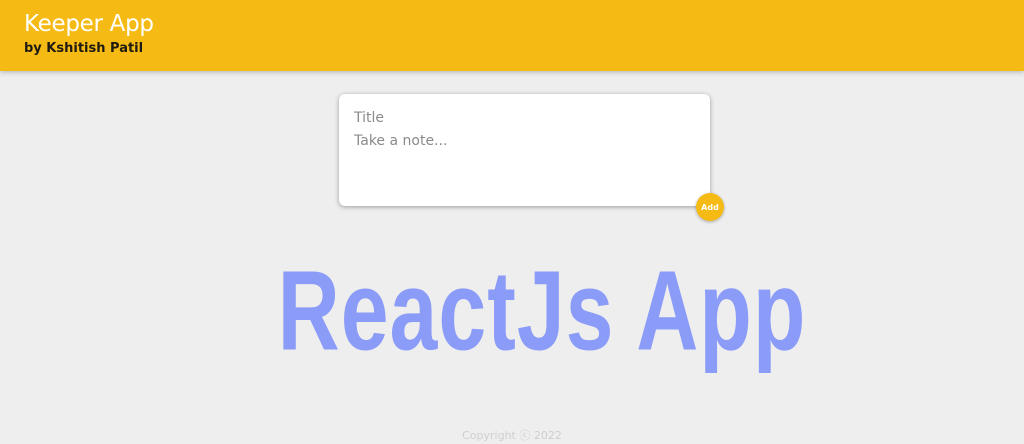 The image size is (1024, 444). I want to click on copyright-footer: Copyright ⓒ 2022, so click(512, 435).